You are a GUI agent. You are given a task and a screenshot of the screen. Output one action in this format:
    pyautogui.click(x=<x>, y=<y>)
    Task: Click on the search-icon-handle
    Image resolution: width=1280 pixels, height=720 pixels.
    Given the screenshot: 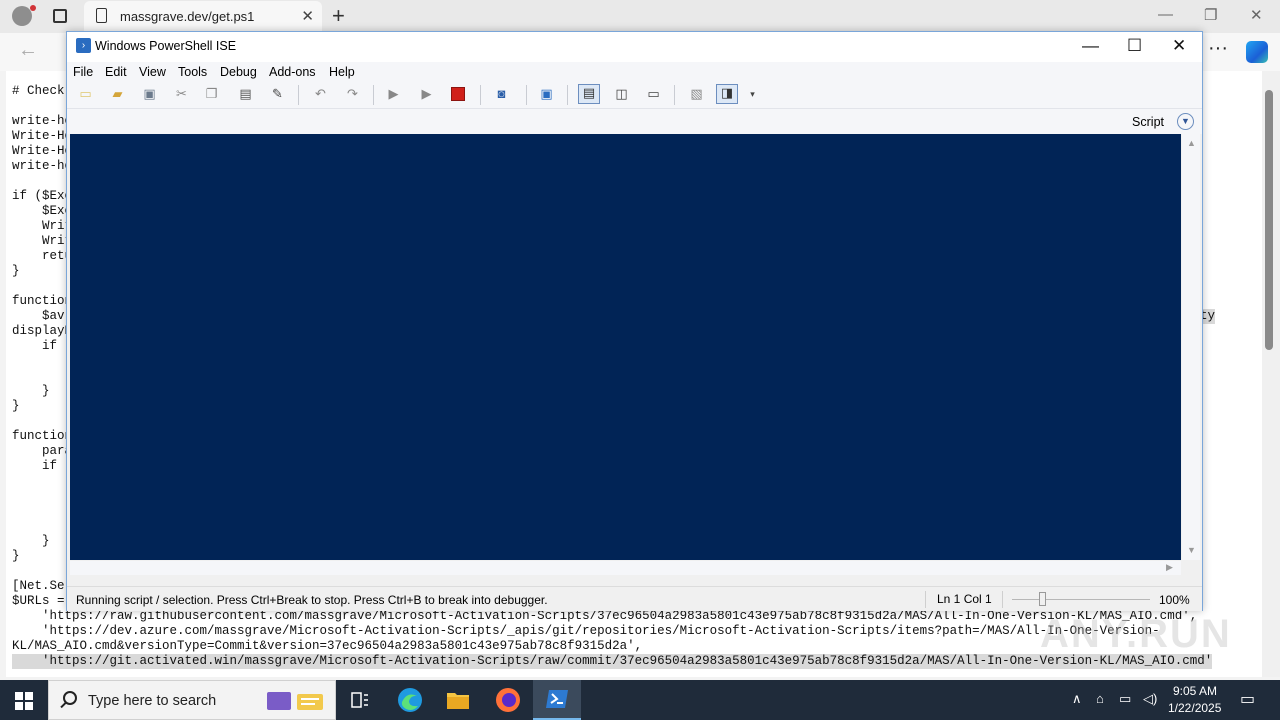 What is the action you would take?
    pyautogui.click(x=63, y=705)
    